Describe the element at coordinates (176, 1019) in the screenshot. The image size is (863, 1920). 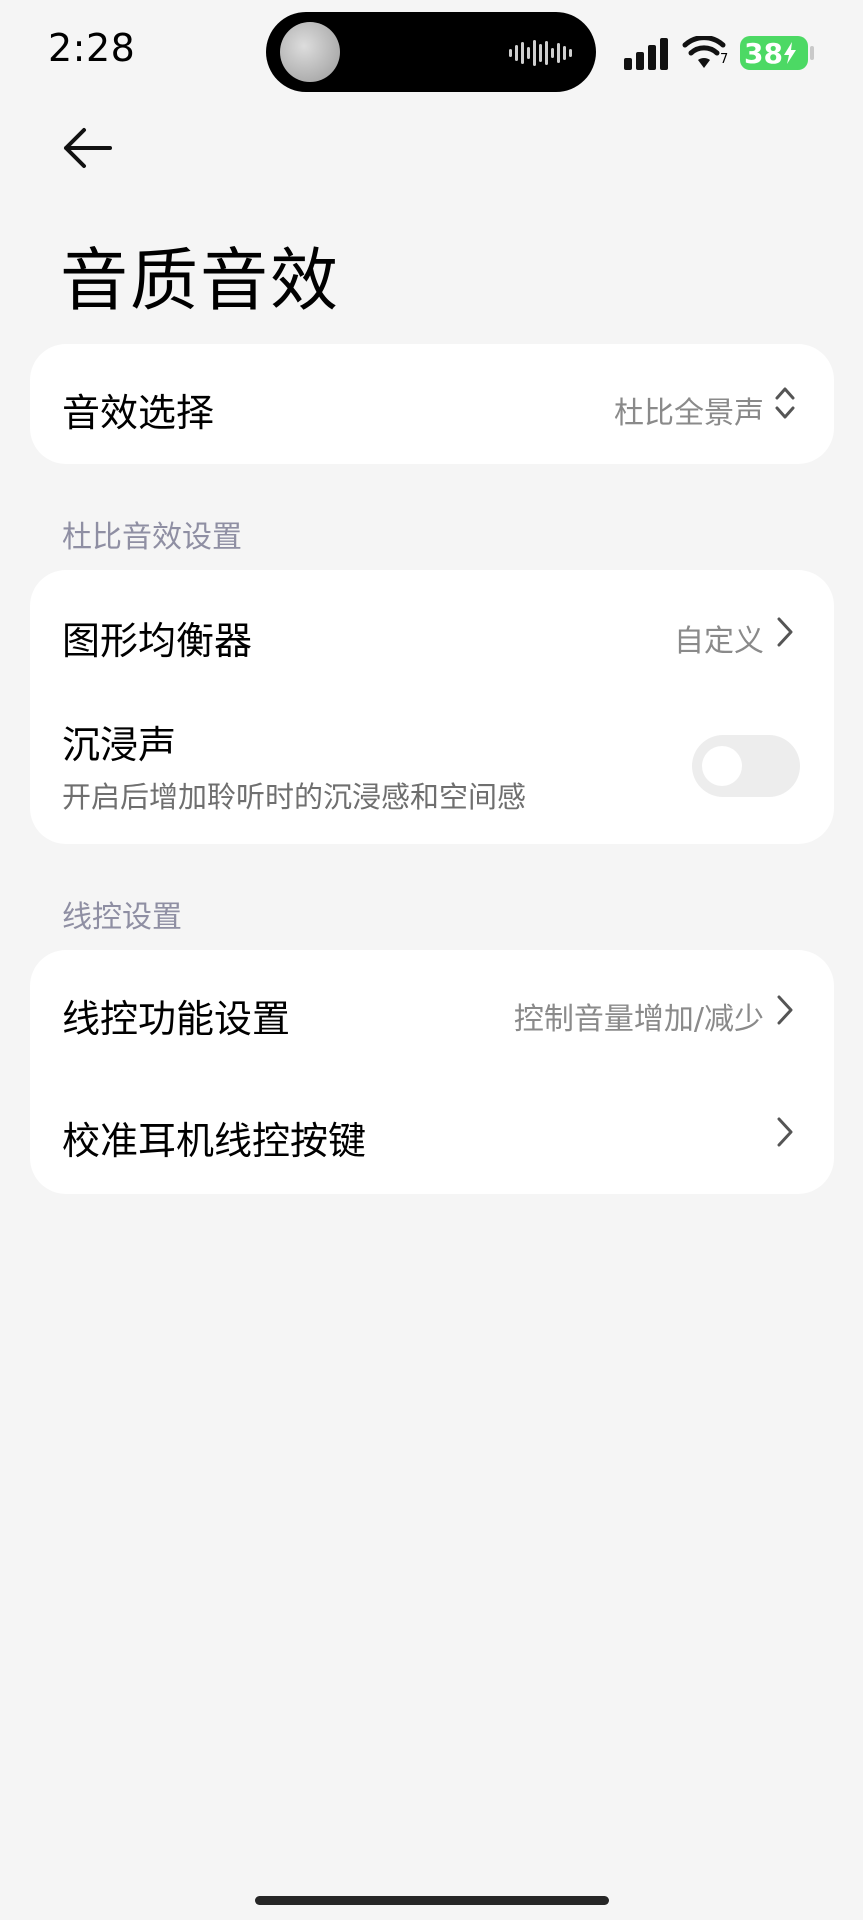
I see `wire-function-label: 线控功能设置` at that location.